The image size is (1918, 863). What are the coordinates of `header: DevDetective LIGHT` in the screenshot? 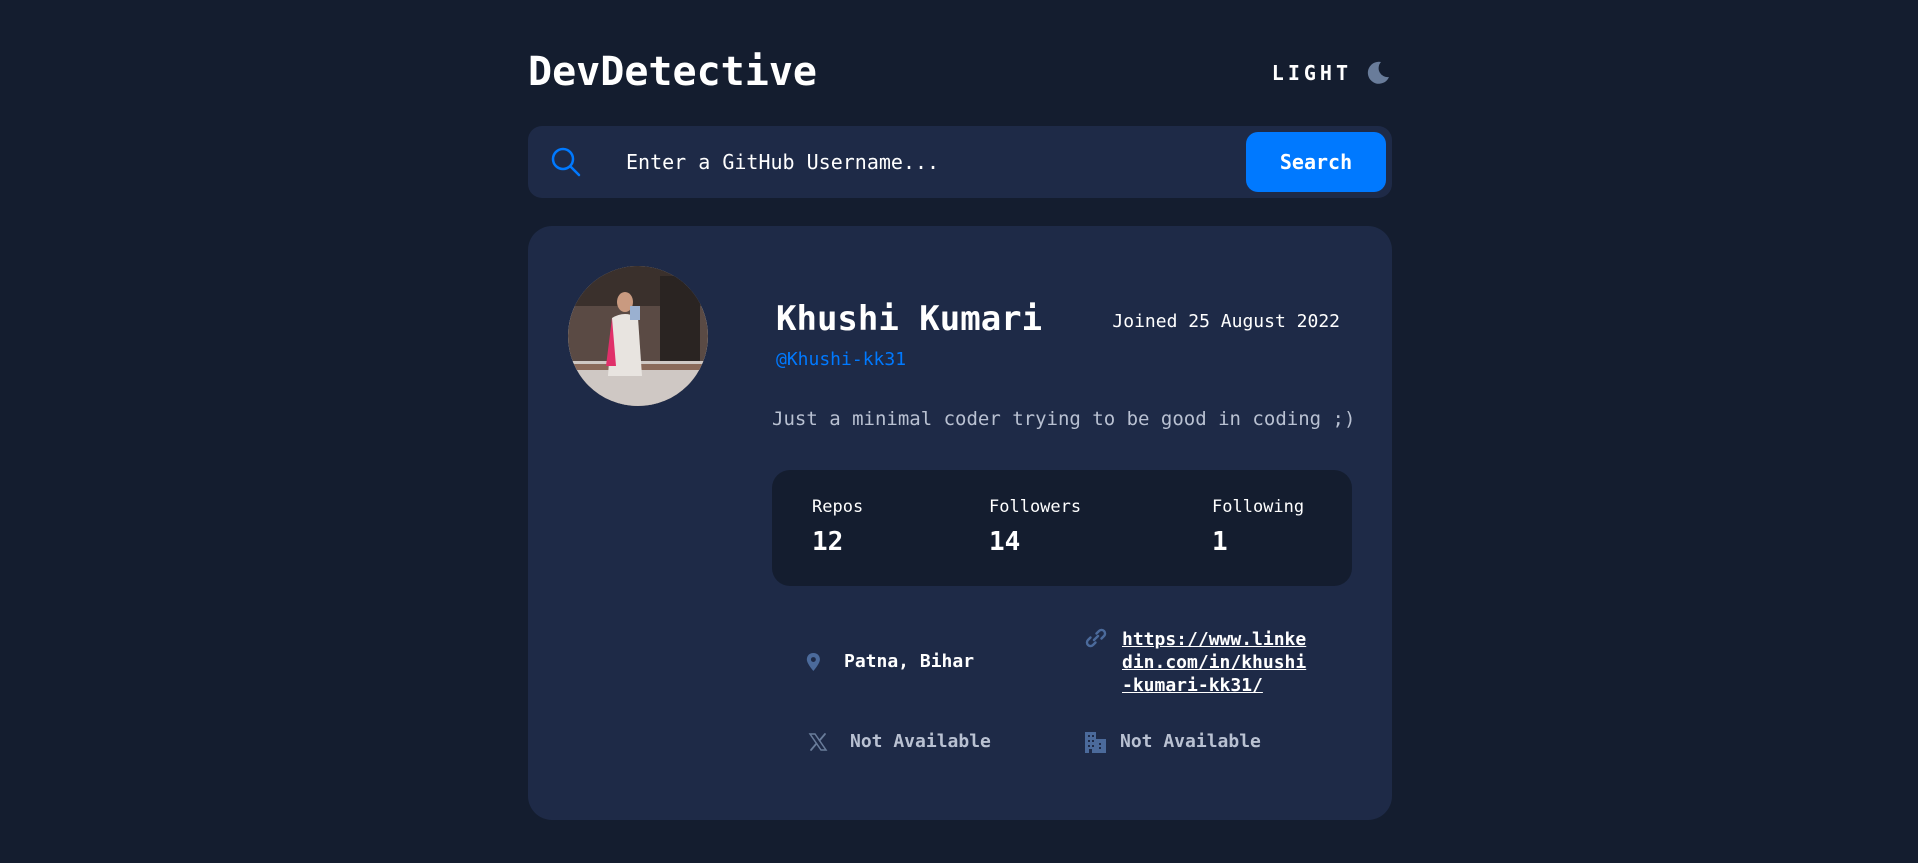 It's located at (960, 72).